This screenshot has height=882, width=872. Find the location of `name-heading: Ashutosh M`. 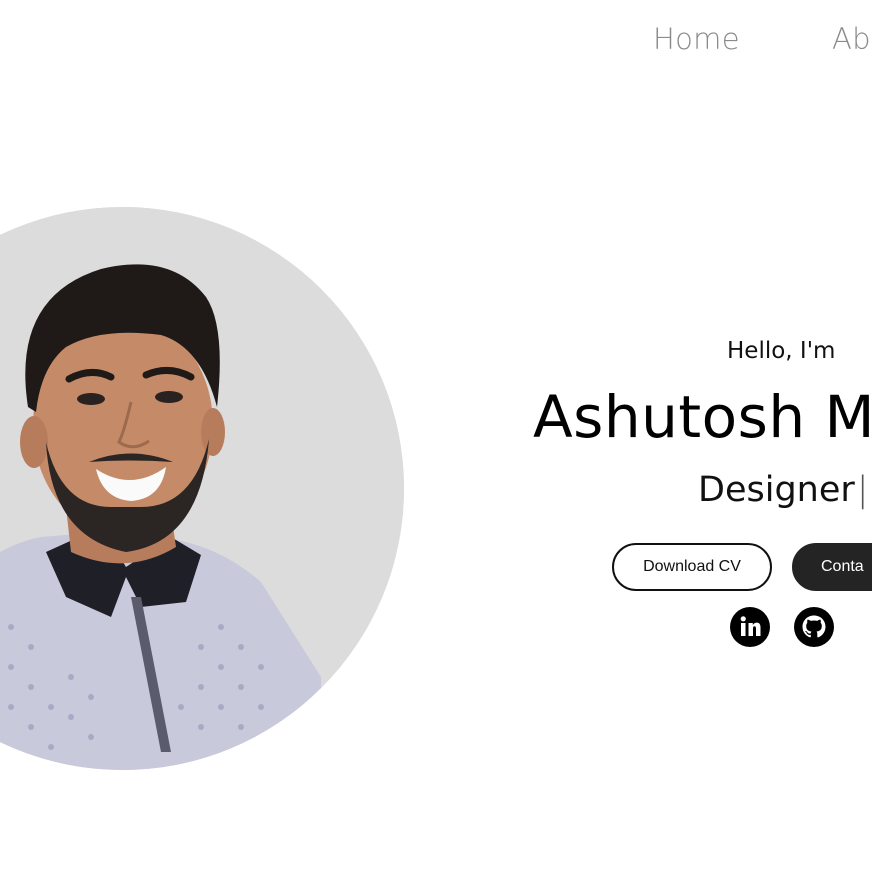

name-heading: Ashutosh M is located at coordinates (702, 417).